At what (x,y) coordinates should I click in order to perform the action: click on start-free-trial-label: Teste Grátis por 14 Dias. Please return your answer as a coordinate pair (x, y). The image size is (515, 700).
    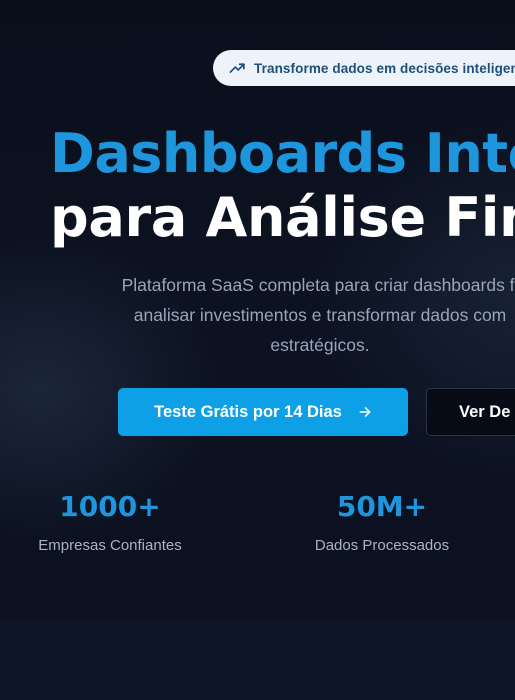
    Looking at the image, I should click on (248, 411).